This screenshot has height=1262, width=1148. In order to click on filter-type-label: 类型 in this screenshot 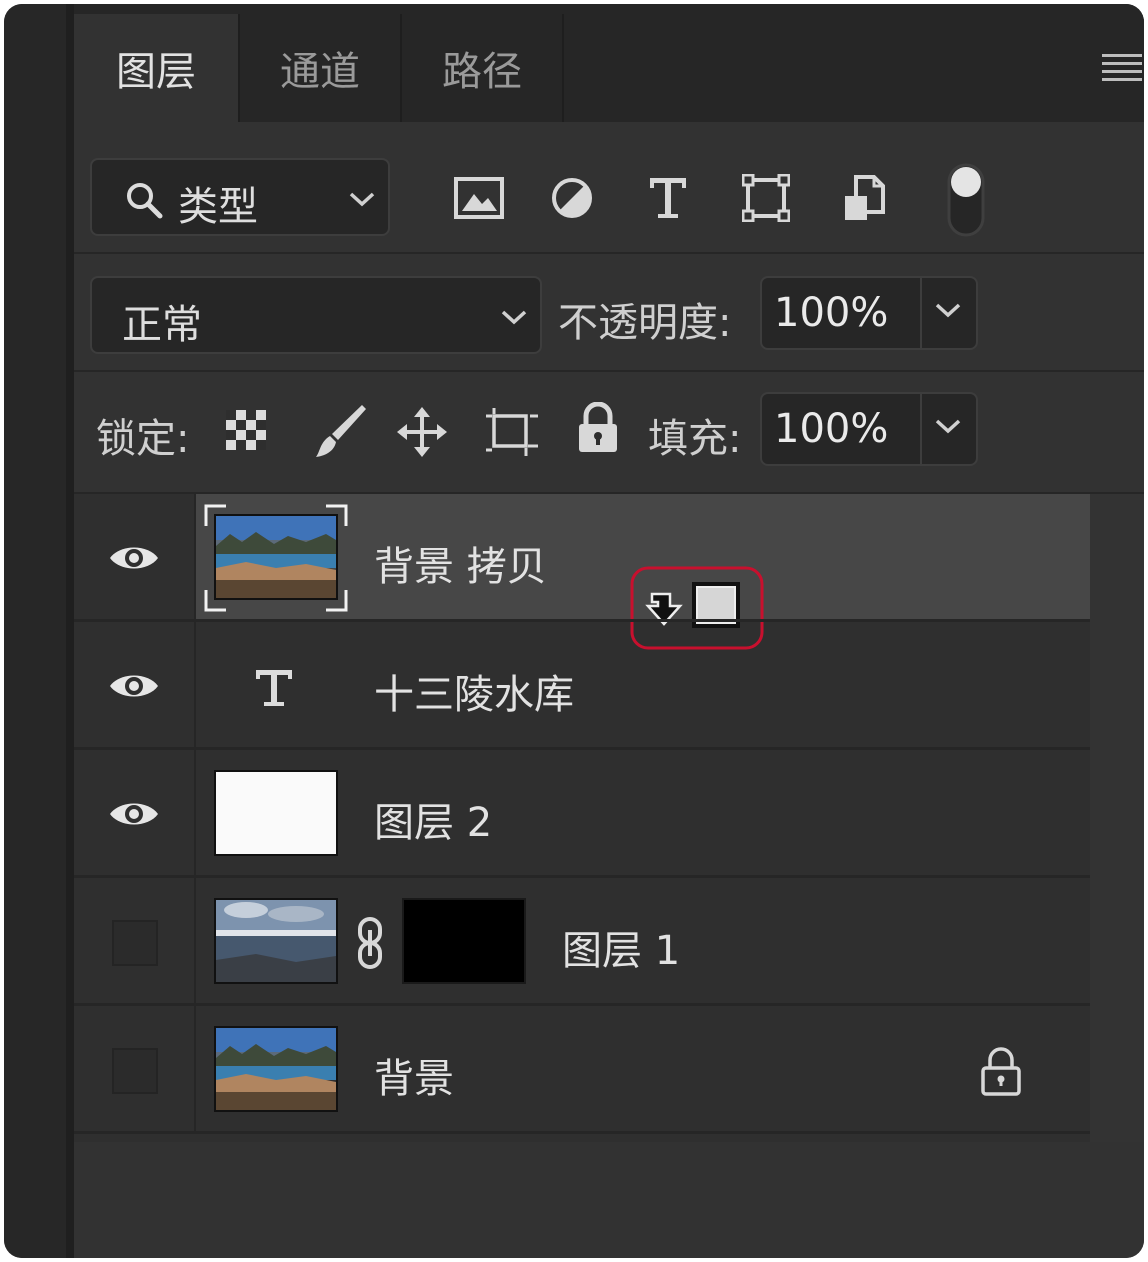, I will do `click(218, 207)`.